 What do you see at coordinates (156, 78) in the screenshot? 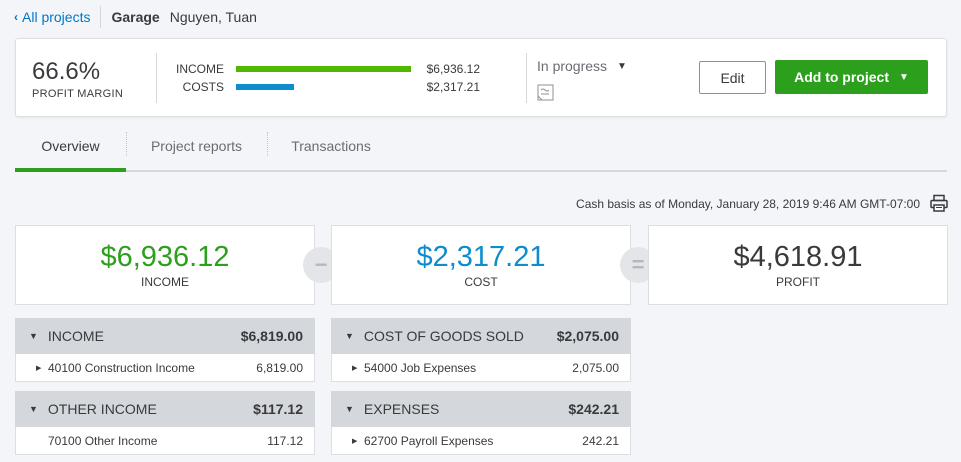
I see `summary-divider` at bounding box center [156, 78].